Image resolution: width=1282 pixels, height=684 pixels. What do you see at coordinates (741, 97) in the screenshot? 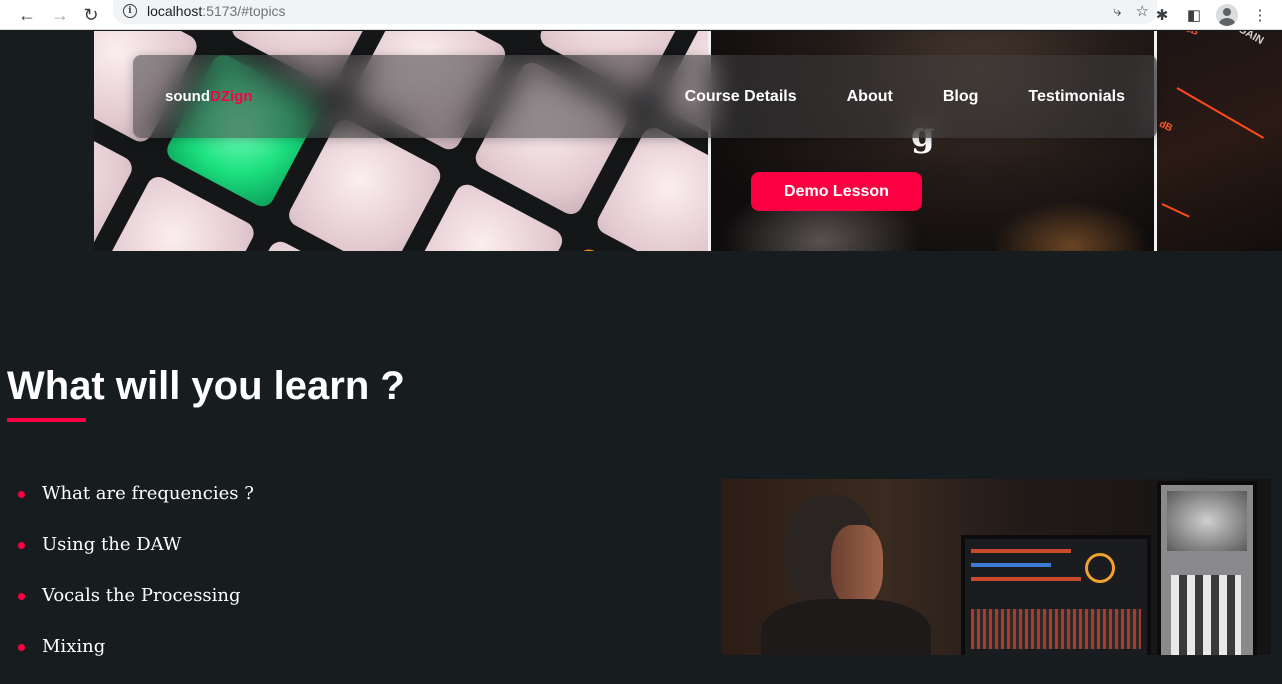
I see `nav-link-course-details: Course Details` at bounding box center [741, 97].